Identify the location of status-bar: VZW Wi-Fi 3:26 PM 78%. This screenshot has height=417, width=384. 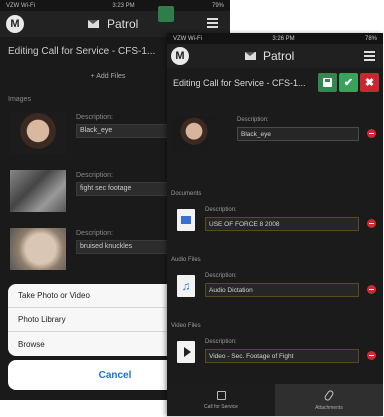
(275, 38).